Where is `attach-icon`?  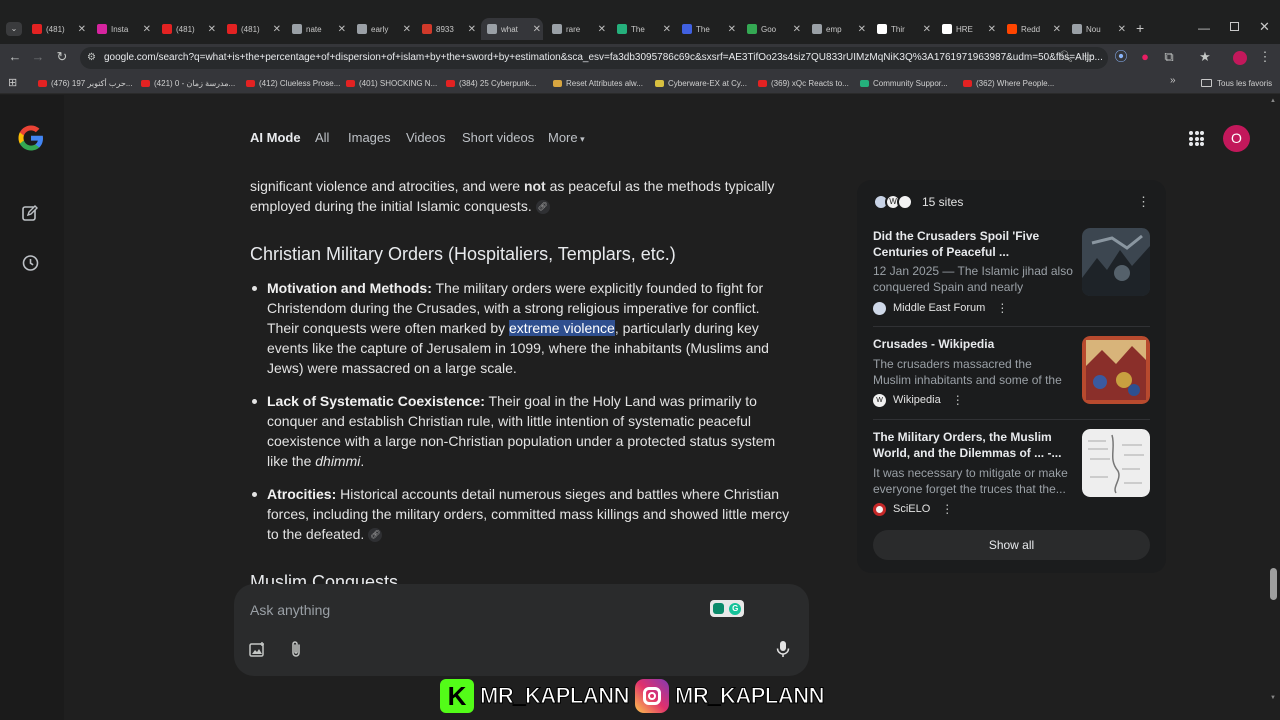
attach-icon is located at coordinates (296, 649).